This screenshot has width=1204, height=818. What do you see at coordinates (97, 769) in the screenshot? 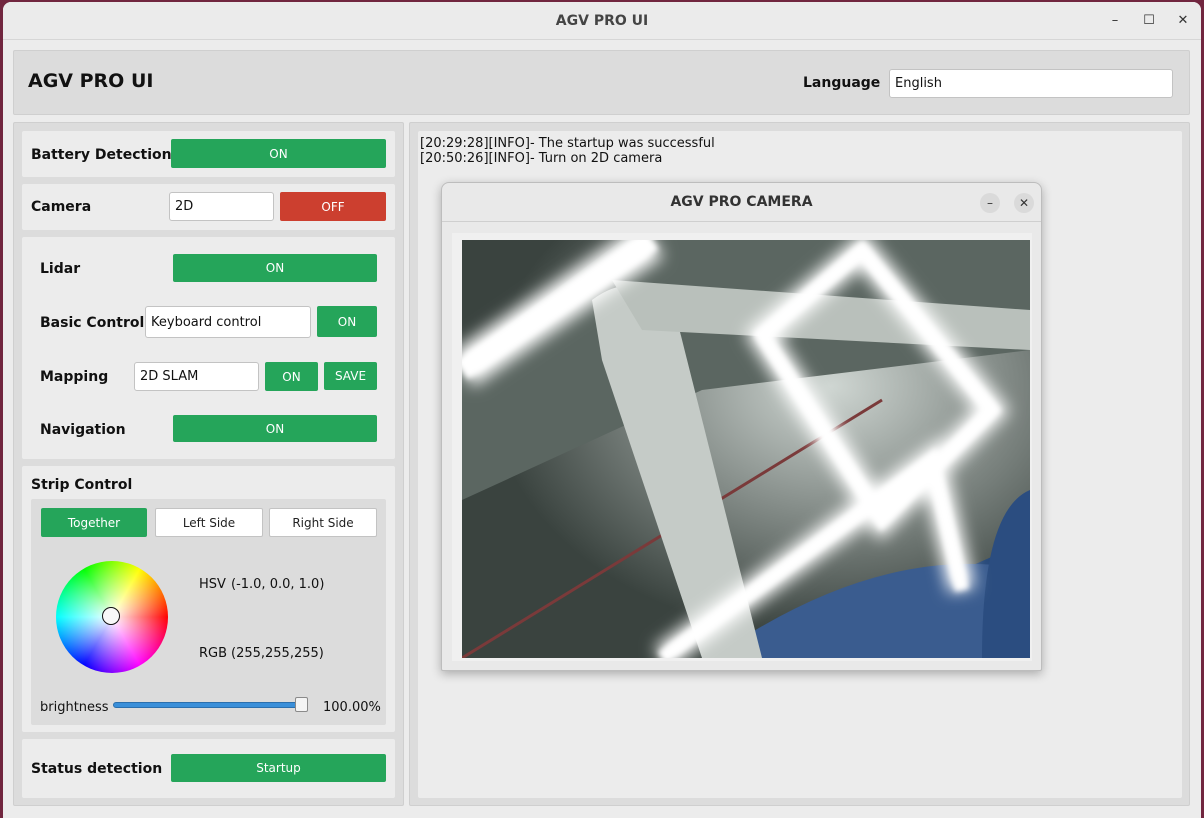
I see `status-label: Status detection` at bounding box center [97, 769].